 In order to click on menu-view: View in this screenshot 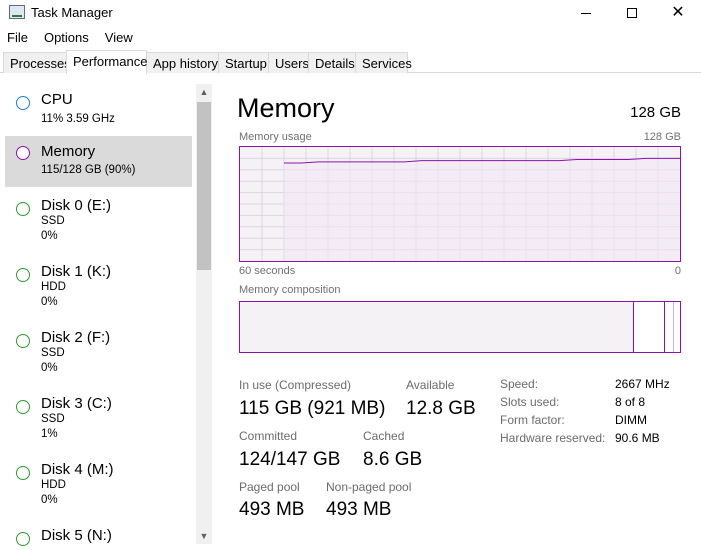, I will do `click(119, 38)`.